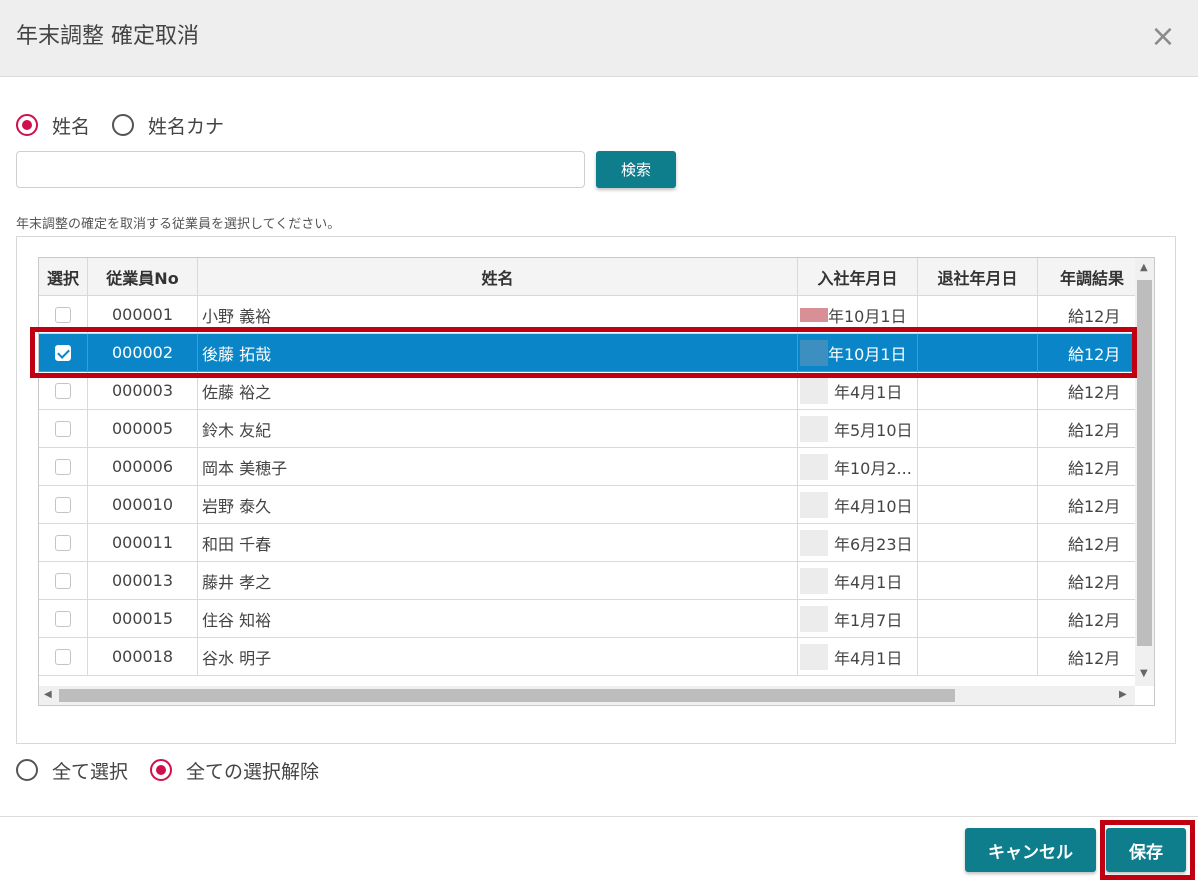 The width and height of the screenshot is (1198, 884). Describe the element at coordinates (178, 224) in the screenshot. I see `instruction-text: 年末調整の確定を取消する従業員を選択してください。` at that location.